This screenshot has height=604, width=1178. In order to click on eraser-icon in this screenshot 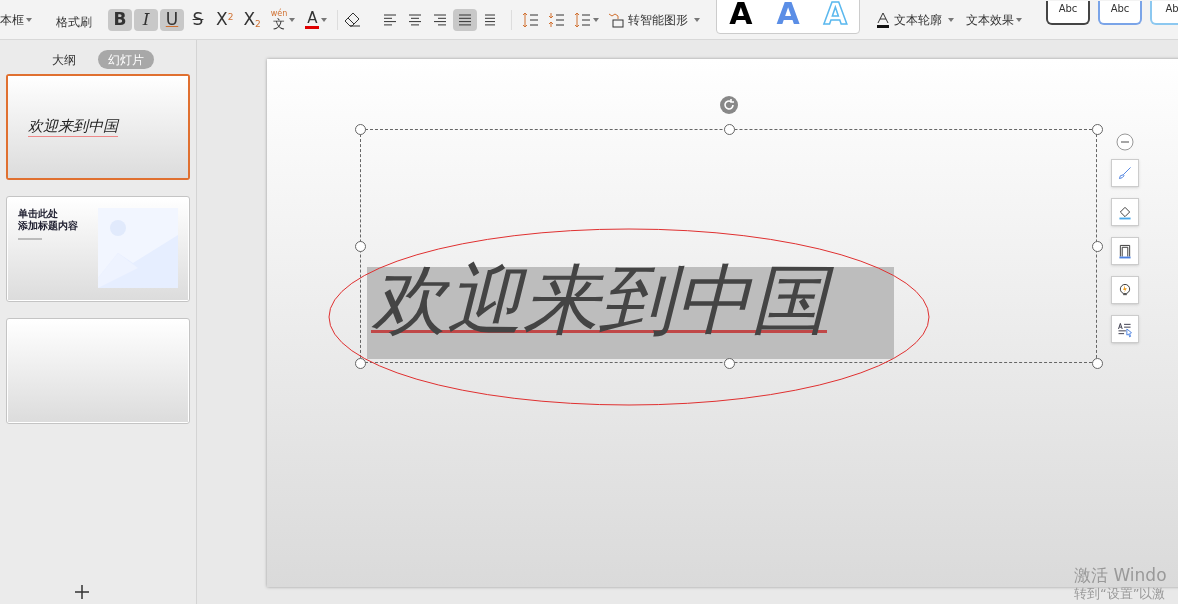, I will do `click(353, 19)`.